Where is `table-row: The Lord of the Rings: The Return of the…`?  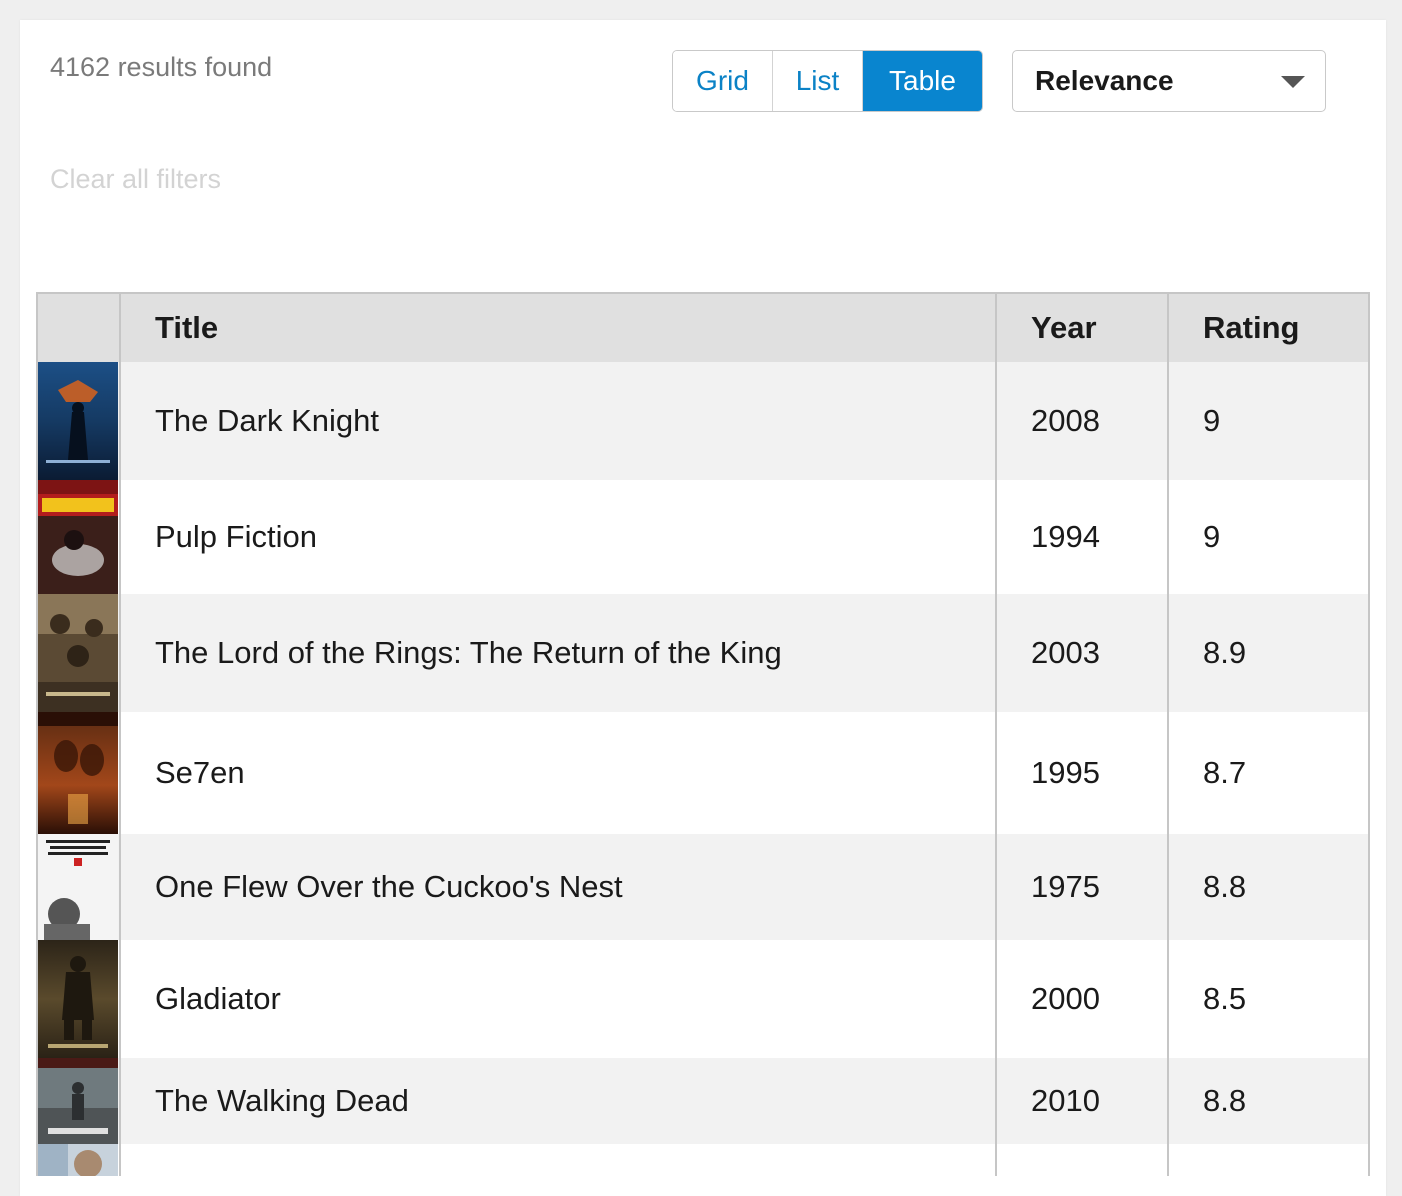 table-row: The Lord of the Rings: The Return of the… is located at coordinates (703, 653).